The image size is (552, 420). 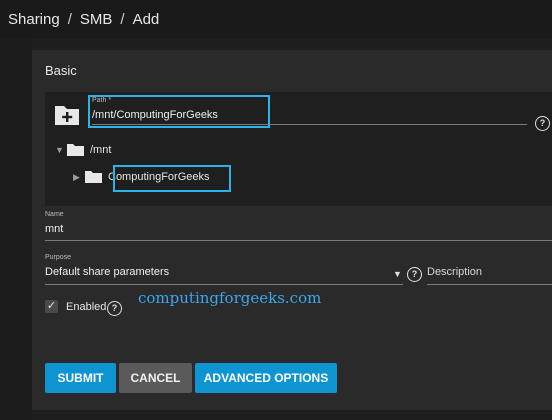 I want to click on cancel-button: CANCEL, so click(x=155, y=378).